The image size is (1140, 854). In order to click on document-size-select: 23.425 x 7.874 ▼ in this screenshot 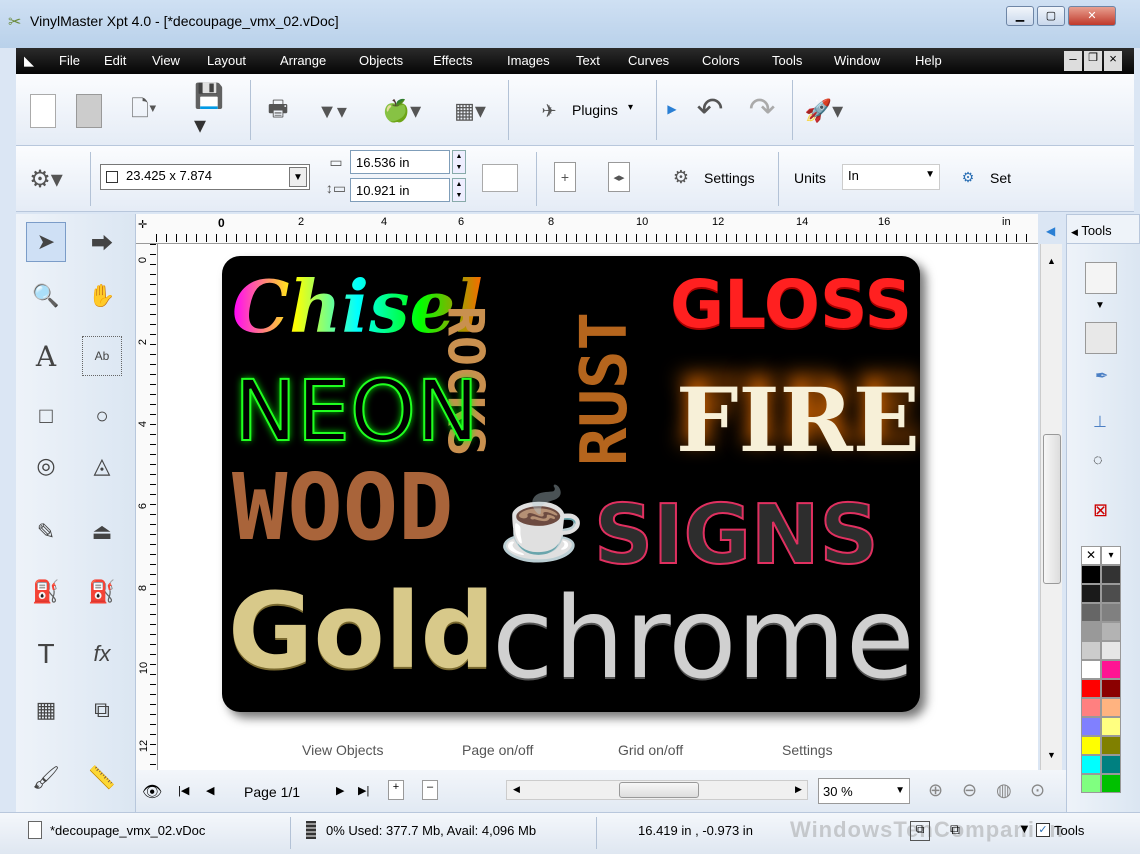, I will do `click(205, 177)`.